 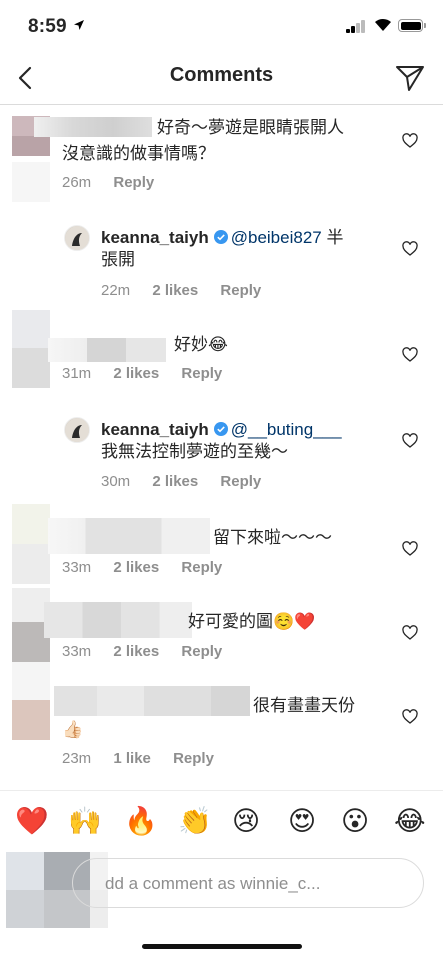 What do you see at coordinates (252, 621) in the screenshot?
I see `comment-text: 好可愛的圖☺️❤️` at bounding box center [252, 621].